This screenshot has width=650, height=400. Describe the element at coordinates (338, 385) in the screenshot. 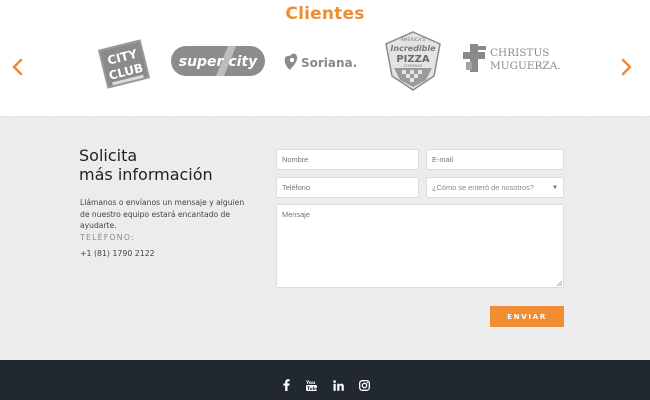

I see `linkedin-icon` at that location.